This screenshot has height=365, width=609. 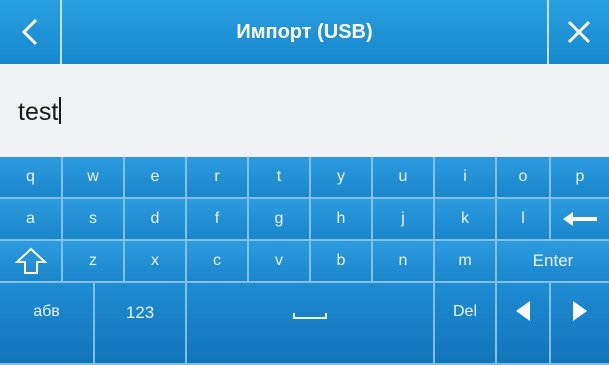 I want to click on key-b: b, so click(x=342, y=262).